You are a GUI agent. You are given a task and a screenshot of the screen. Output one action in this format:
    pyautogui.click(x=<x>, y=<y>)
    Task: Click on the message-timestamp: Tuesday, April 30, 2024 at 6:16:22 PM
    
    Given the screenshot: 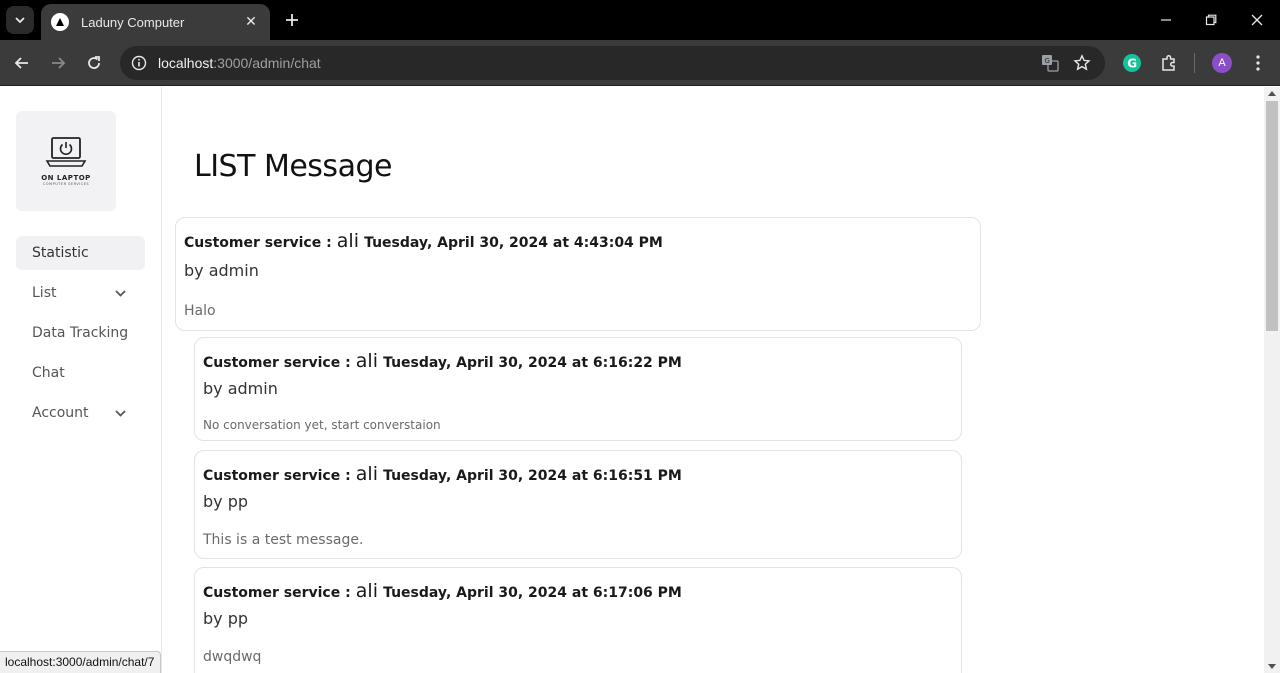 What is the action you would take?
    pyautogui.click(x=532, y=363)
    